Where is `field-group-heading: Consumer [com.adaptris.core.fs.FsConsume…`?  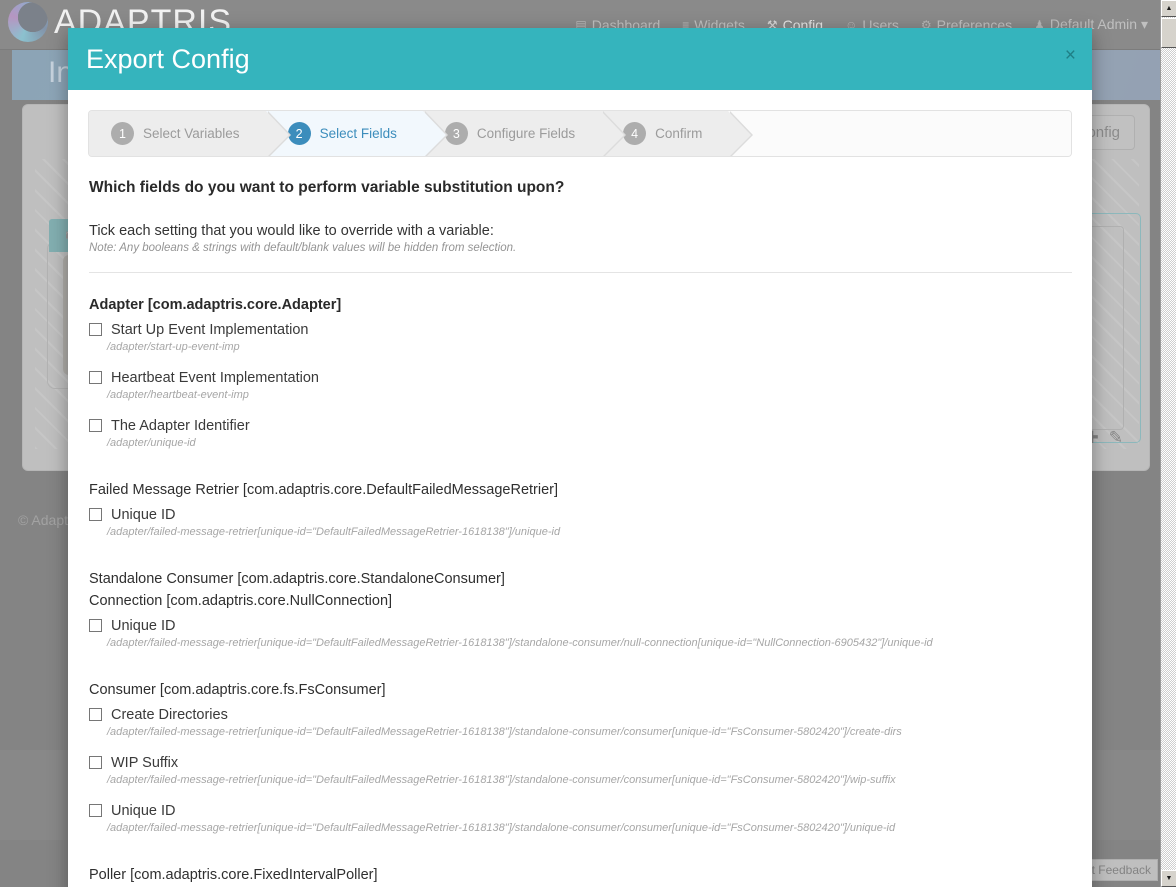
field-group-heading: Consumer [com.adaptris.core.fs.FsConsume… is located at coordinates (237, 690).